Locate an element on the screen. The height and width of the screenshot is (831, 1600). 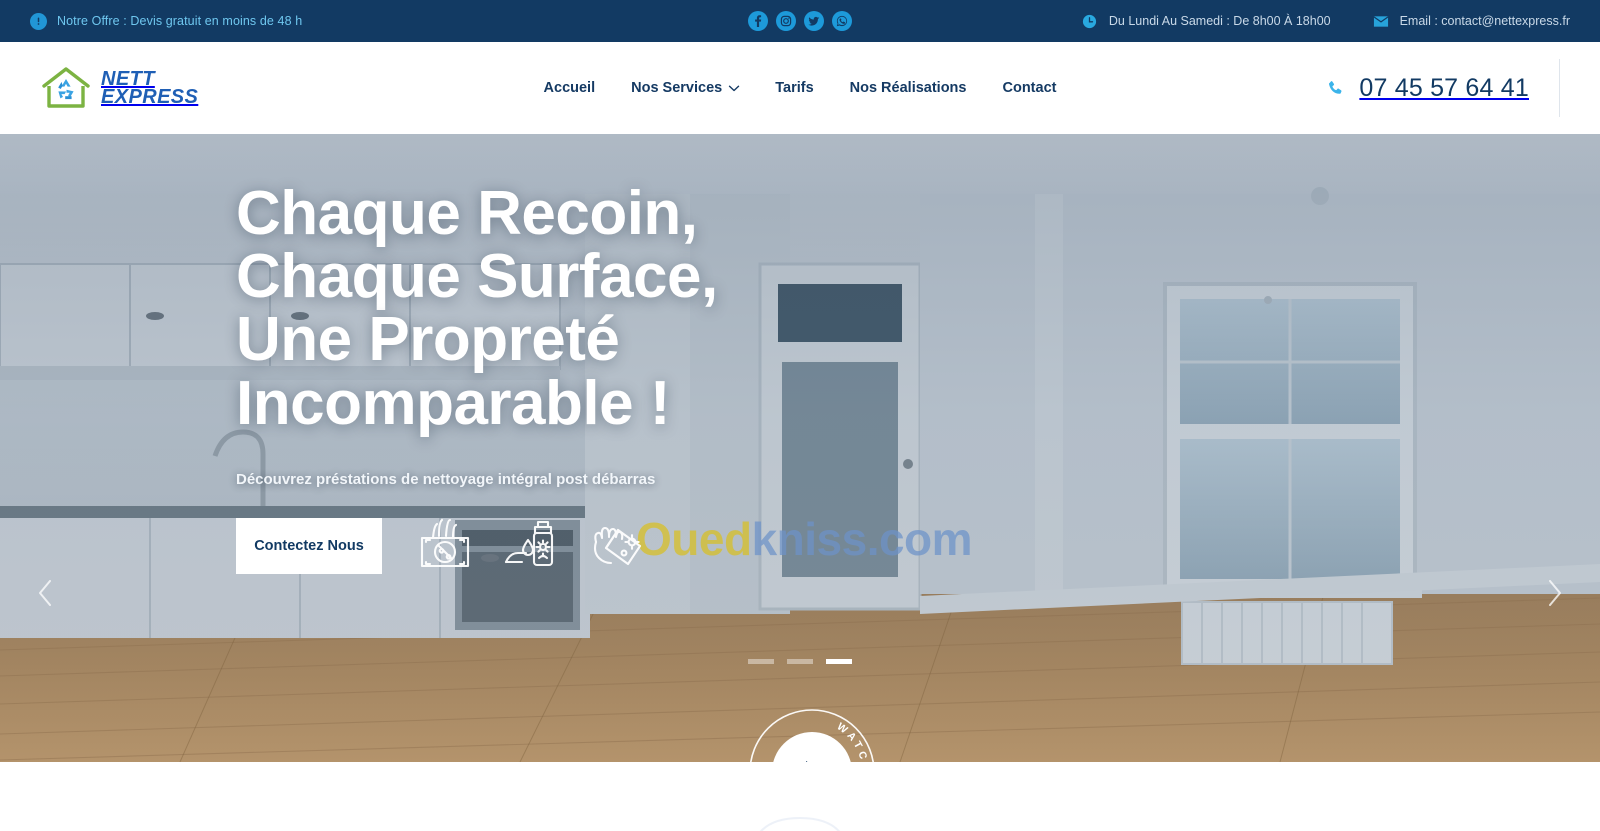
site-logo: NETT EXPRESS is located at coordinates (119, 88).